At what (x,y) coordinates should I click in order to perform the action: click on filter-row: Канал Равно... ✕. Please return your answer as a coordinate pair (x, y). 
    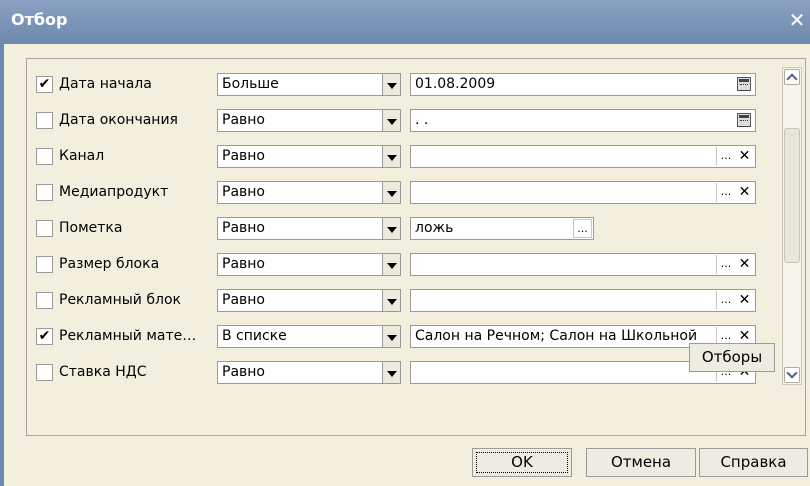
    Looking at the image, I should click on (407, 157).